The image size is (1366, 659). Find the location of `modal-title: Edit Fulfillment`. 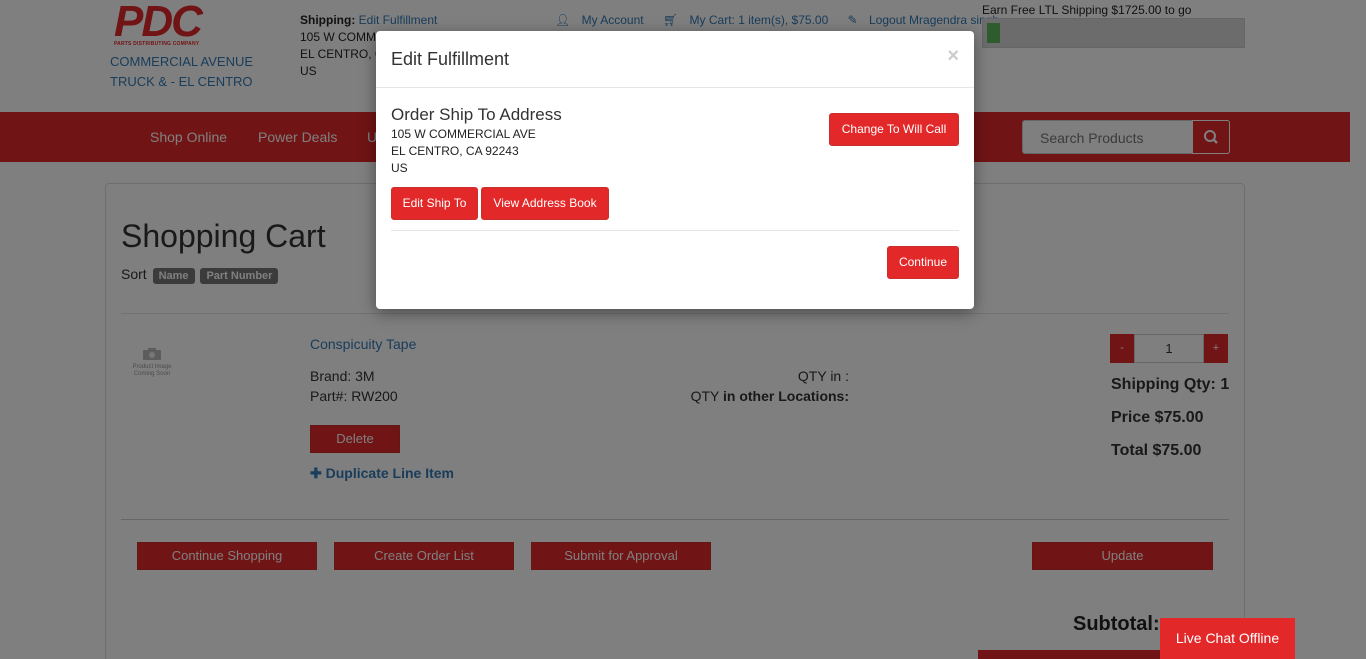

modal-title: Edit Fulfillment is located at coordinates (450, 59).